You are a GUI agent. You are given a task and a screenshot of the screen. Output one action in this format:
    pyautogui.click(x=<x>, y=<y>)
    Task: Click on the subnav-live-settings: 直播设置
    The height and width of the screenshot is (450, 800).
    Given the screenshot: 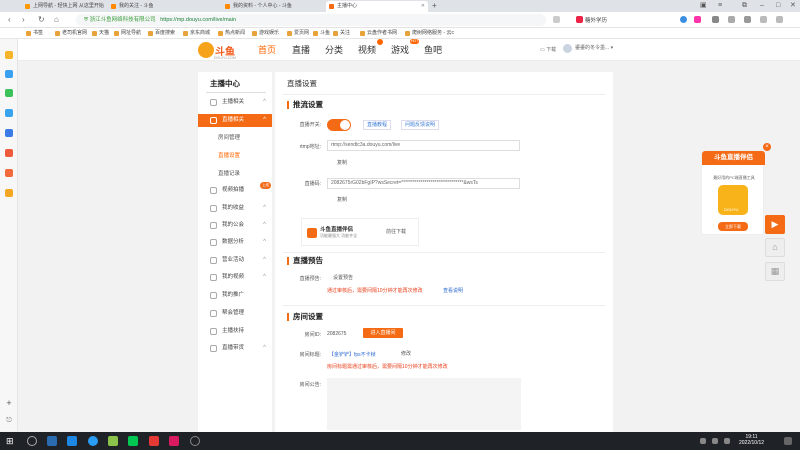 What is the action you would take?
    pyautogui.click(x=229, y=156)
    